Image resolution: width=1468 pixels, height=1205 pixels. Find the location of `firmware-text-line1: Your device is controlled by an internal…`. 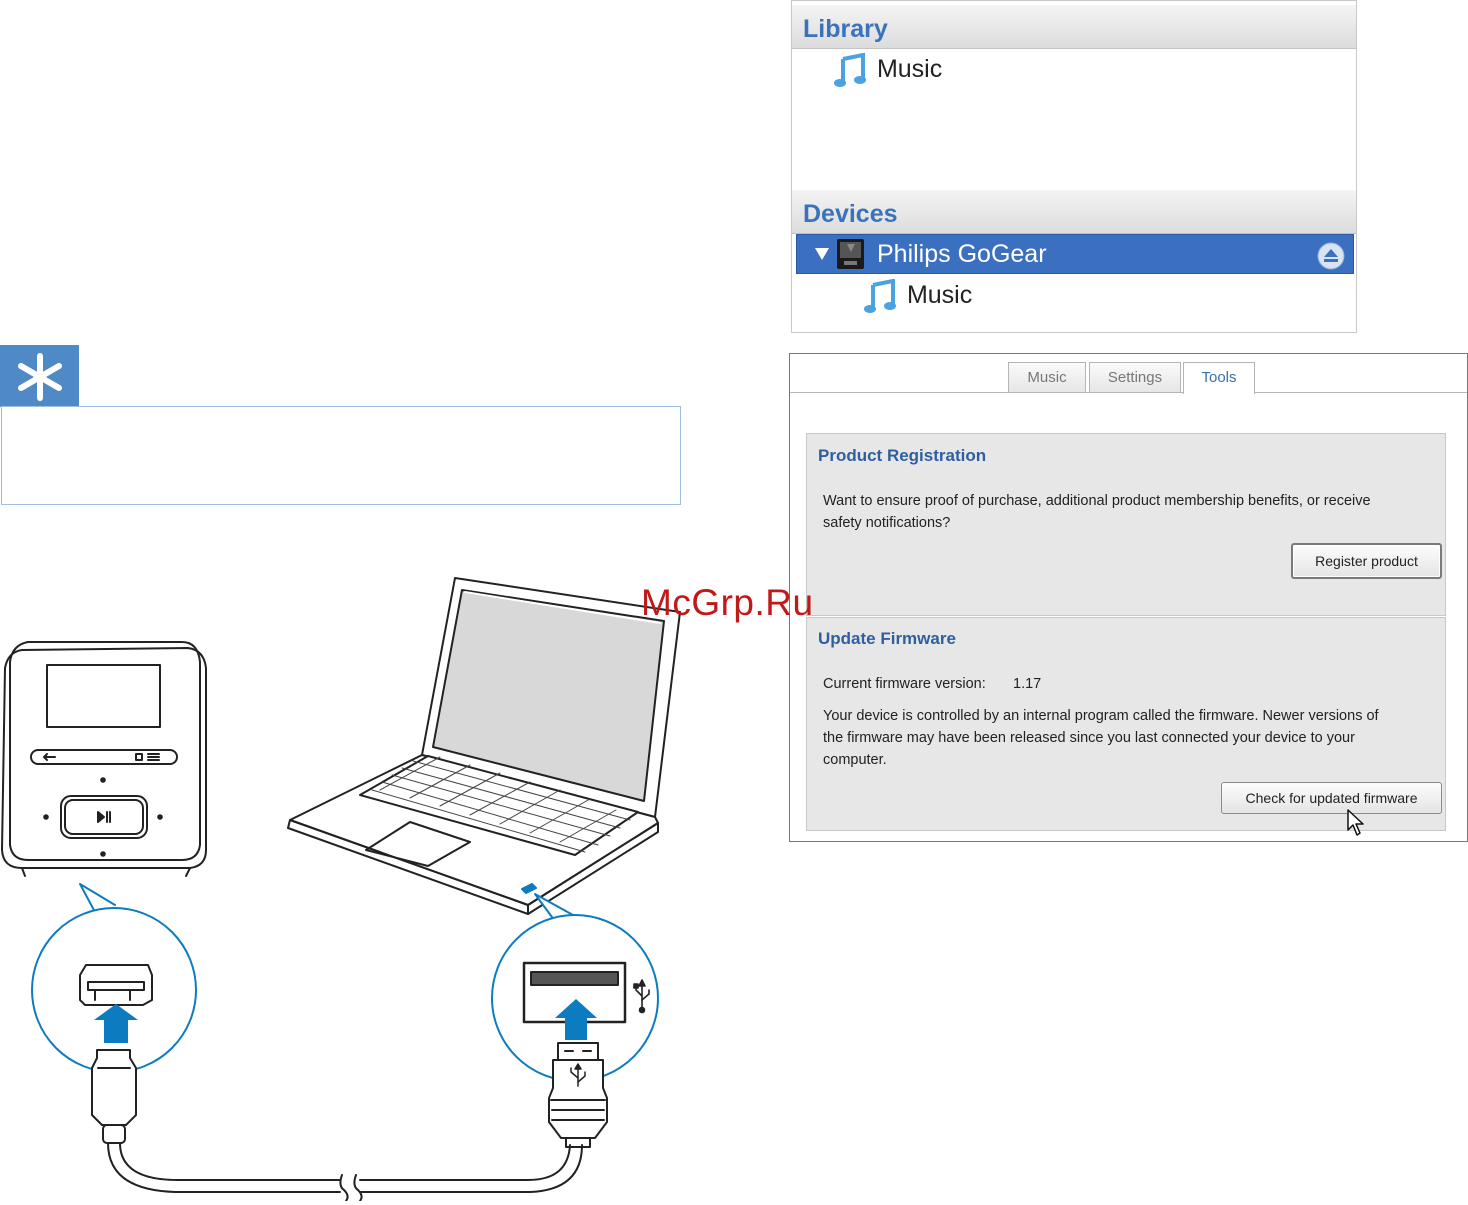

firmware-text-line1: Your device is controlled by an internal… is located at coordinates (1101, 716).